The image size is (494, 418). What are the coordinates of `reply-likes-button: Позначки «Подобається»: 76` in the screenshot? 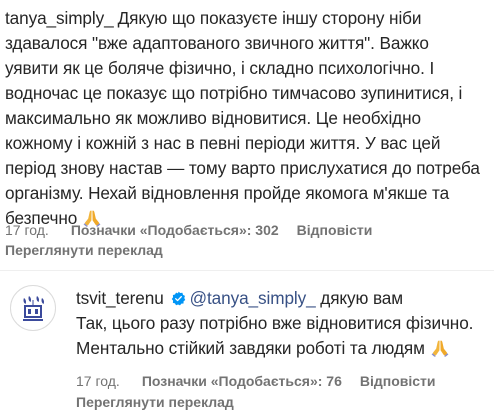 It's located at (242, 381).